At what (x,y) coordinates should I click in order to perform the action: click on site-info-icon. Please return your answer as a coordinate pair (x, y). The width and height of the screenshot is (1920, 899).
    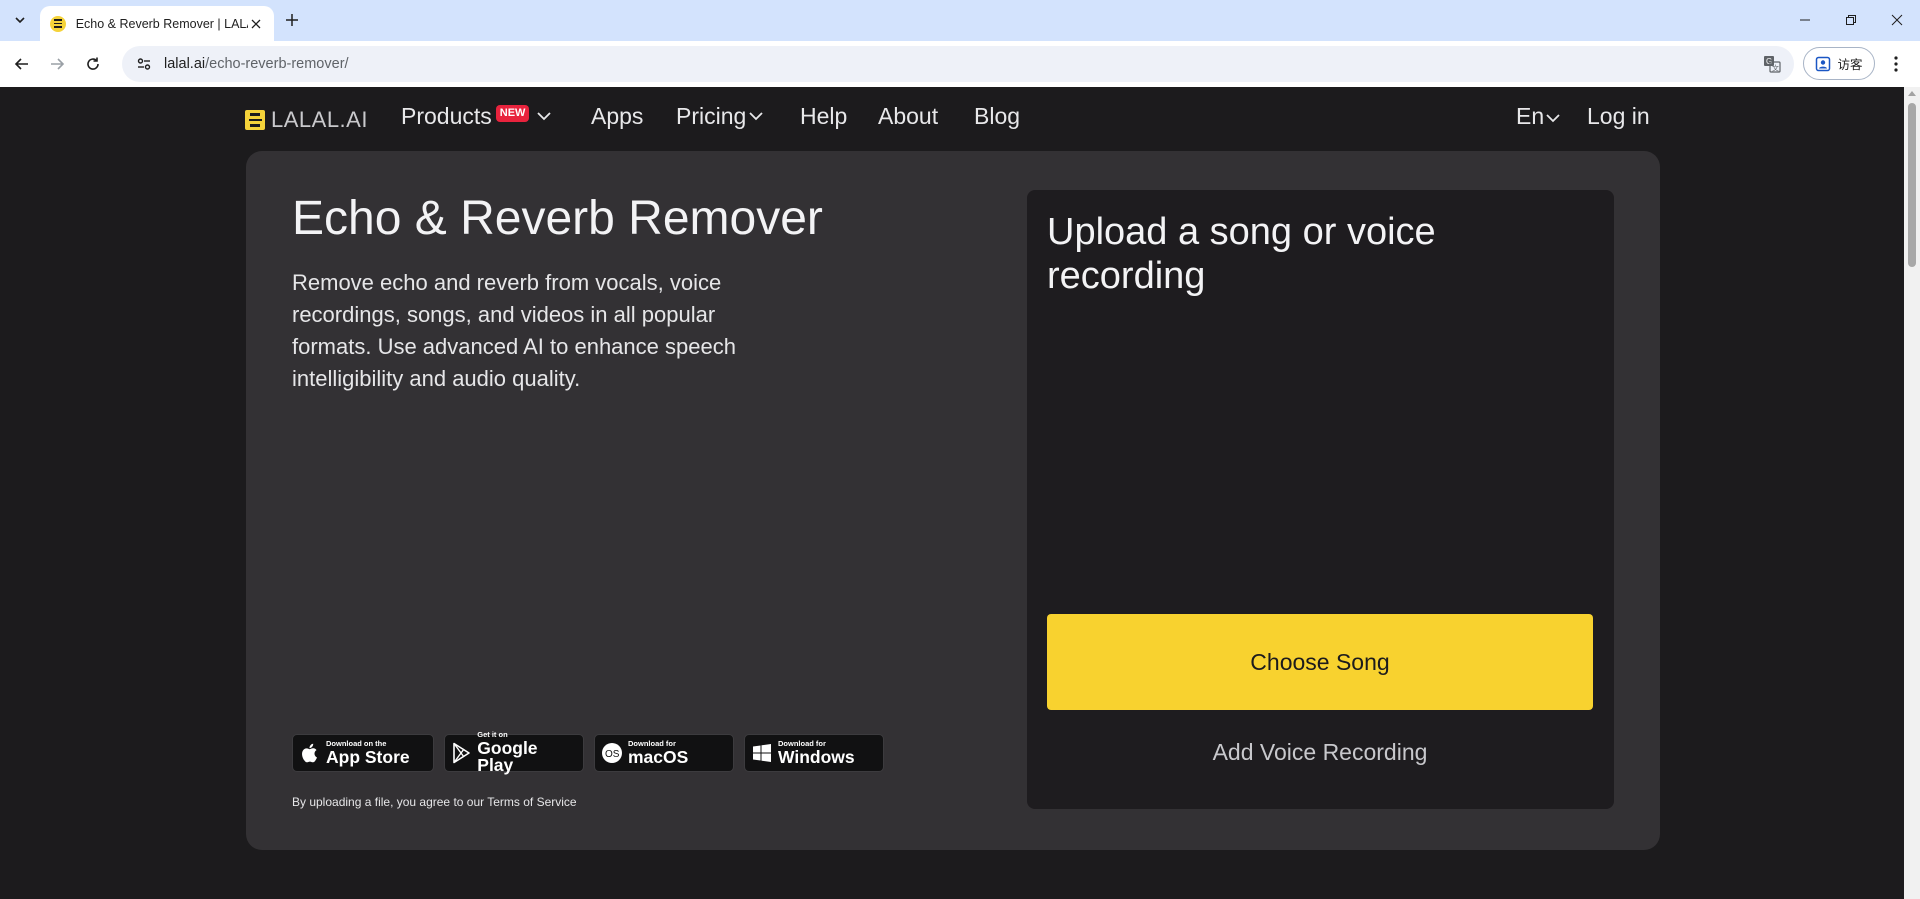
    Looking at the image, I should click on (144, 64).